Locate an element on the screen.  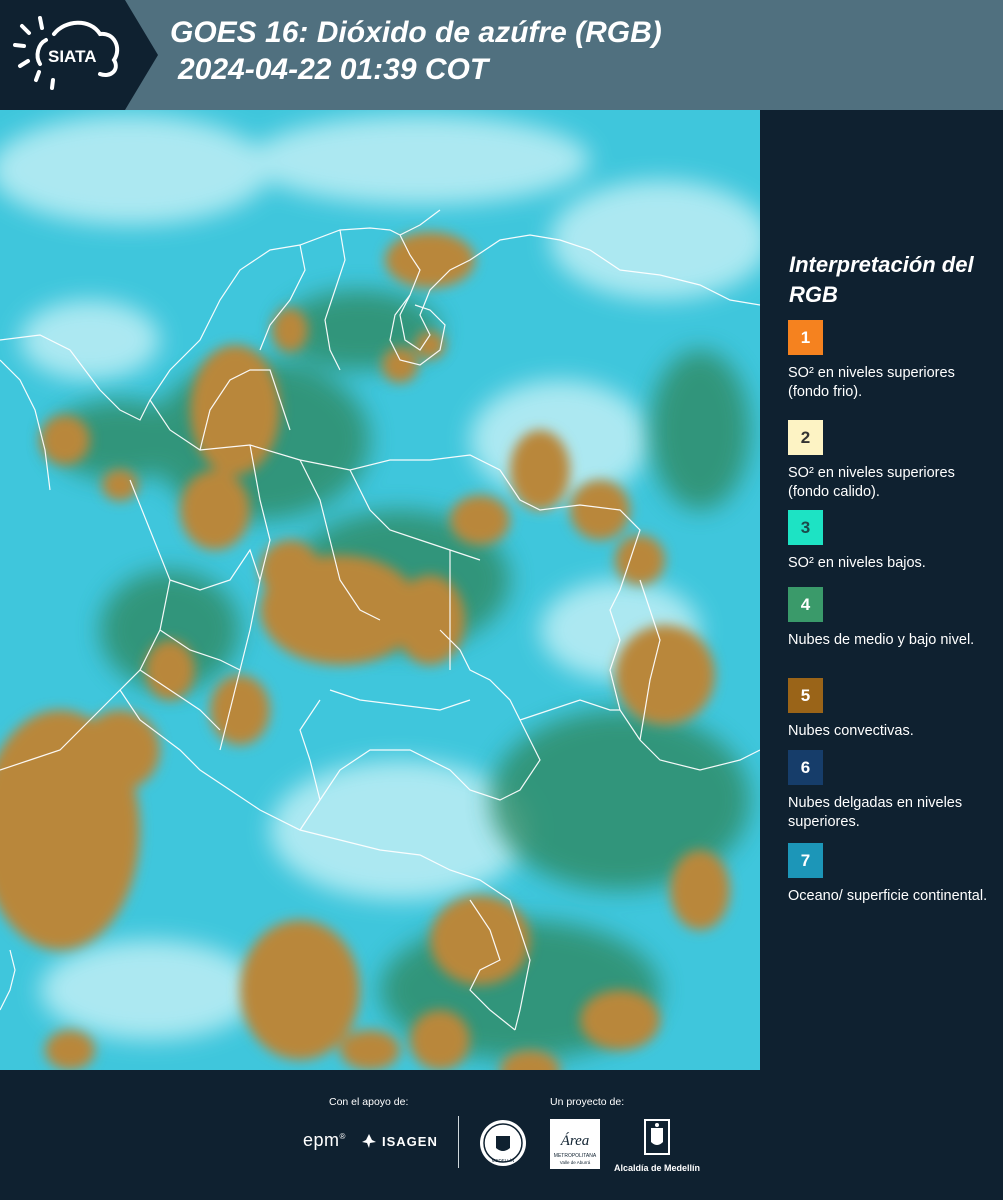
legend-swatch: 7 is located at coordinates (805, 860).